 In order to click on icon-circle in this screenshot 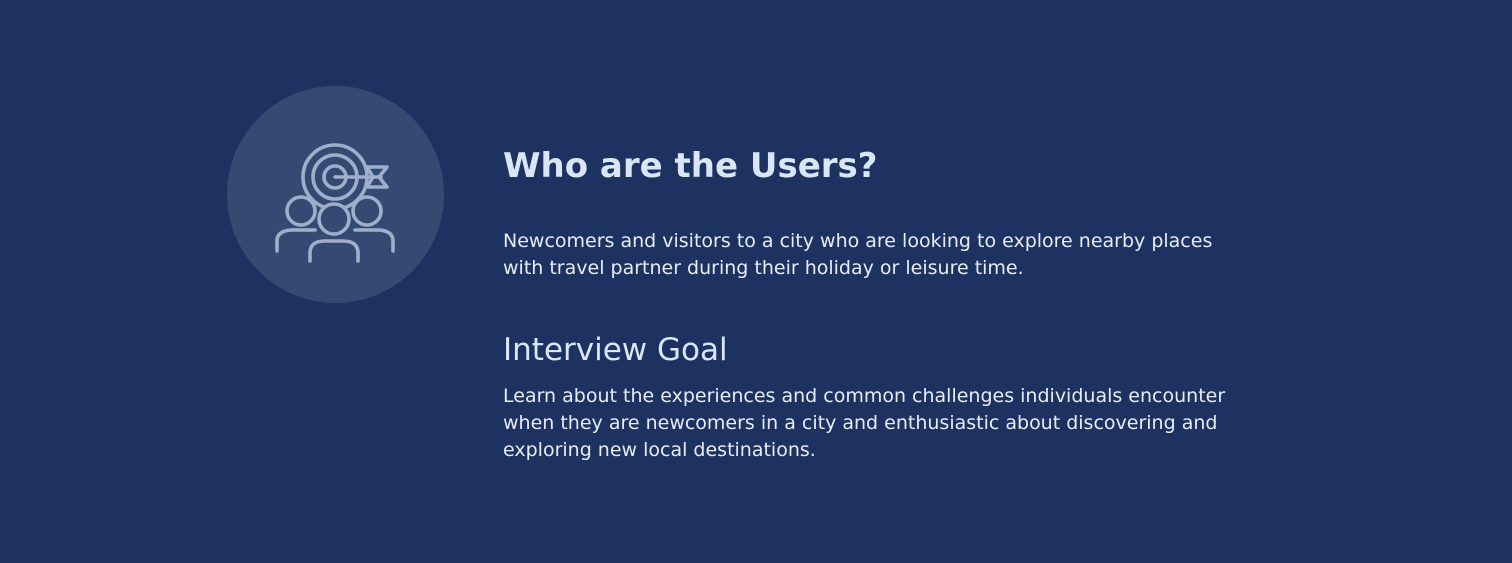, I will do `click(335, 194)`.